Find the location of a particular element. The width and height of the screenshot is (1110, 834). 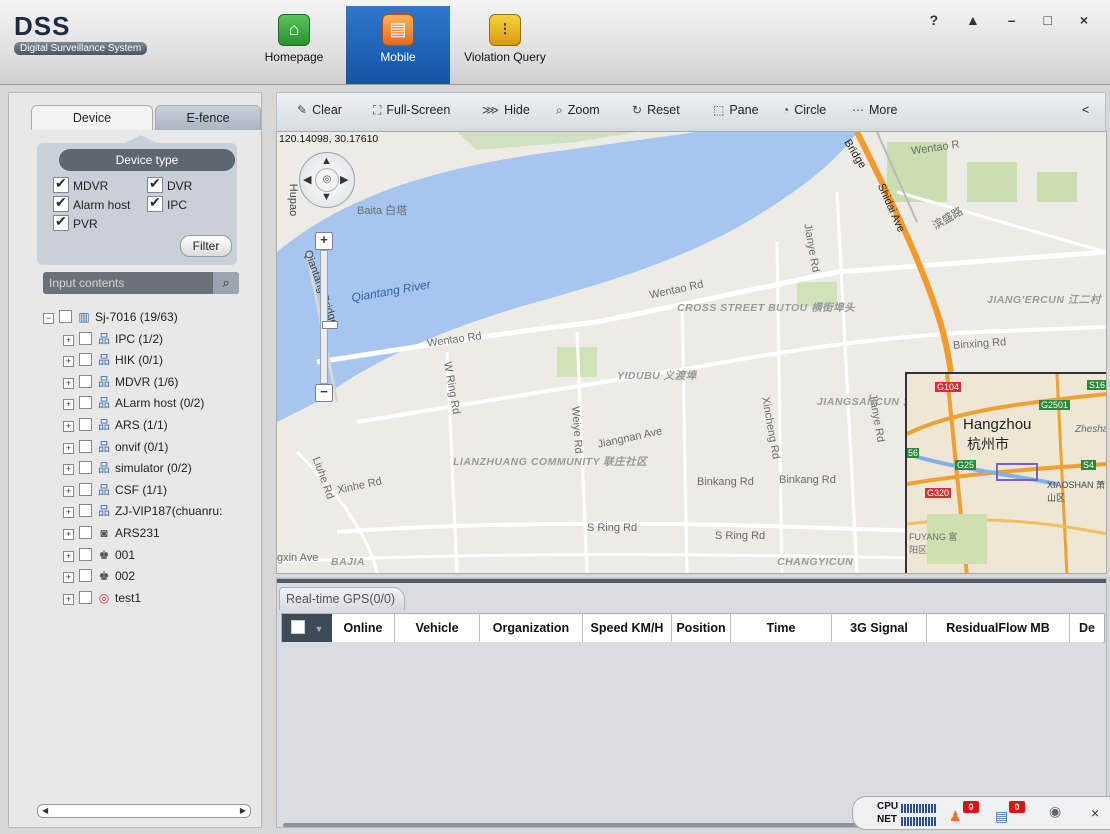

search-input is located at coordinates (129, 283).